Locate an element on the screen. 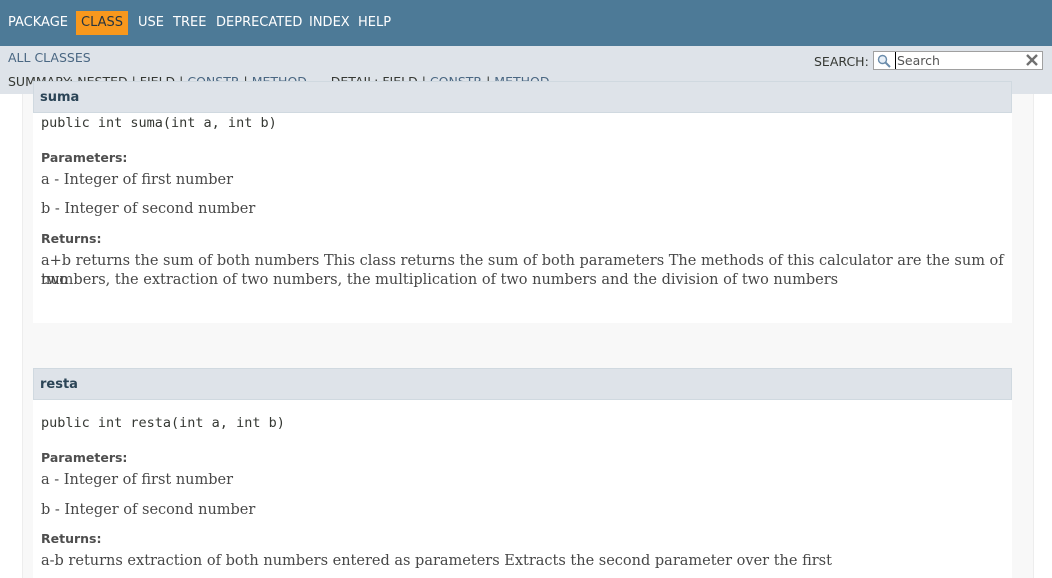  all-classes-link: ALL CLASSES is located at coordinates (49, 57).